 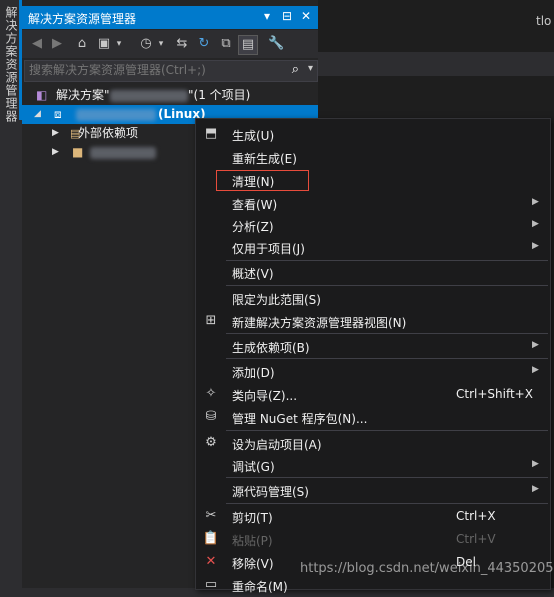 What do you see at coordinates (248, 45) in the screenshot?
I see `show-all-files-icon: ▤` at bounding box center [248, 45].